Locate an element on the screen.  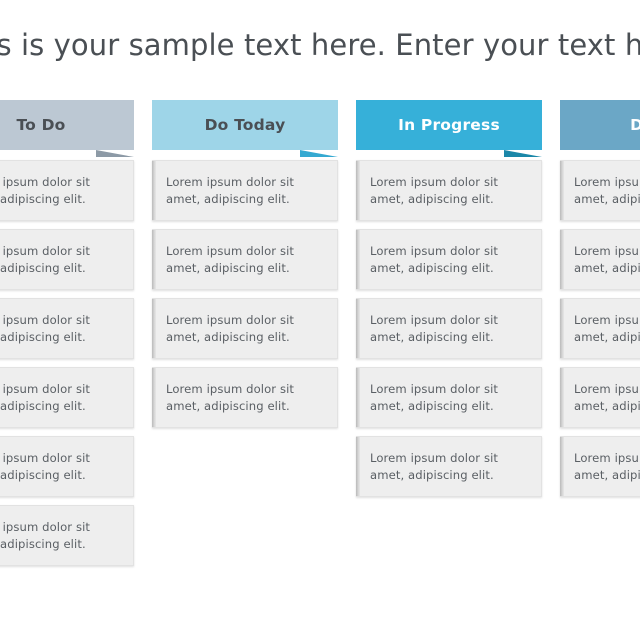
column-header-do-today: Do Today is located at coordinates (245, 128).